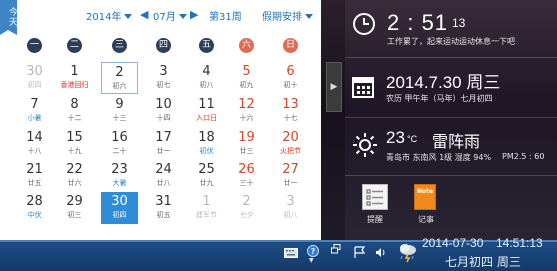  I want to click on calendar-day: 16 二十, so click(119, 144).